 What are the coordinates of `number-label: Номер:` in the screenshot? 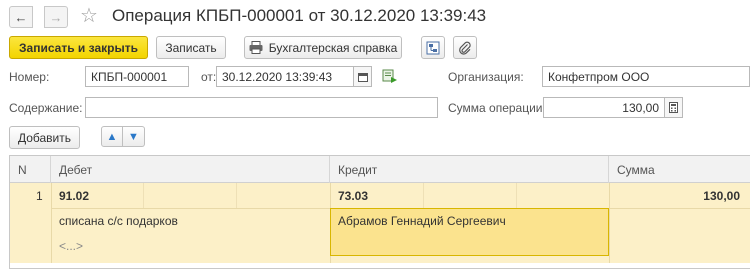 It's located at (29, 77).